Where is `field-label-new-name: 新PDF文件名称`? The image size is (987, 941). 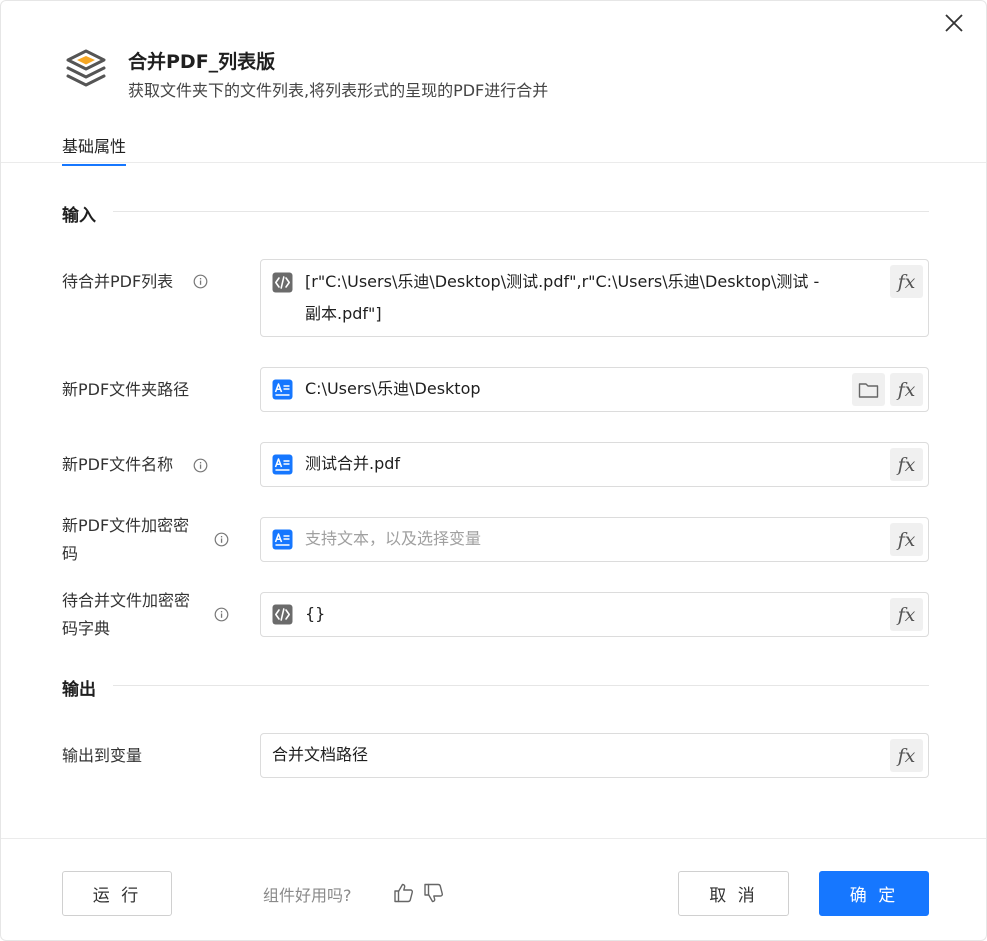
field-label-new-name: 新PDF文件名称 is located at coordinates (118, 464).